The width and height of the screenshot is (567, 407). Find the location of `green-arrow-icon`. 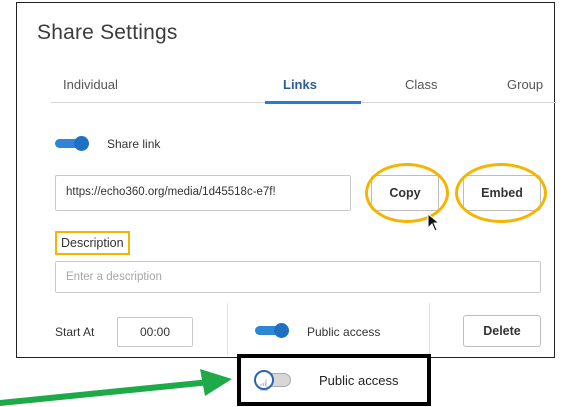

green-arrow-icon is located at coordinates (116, 387).